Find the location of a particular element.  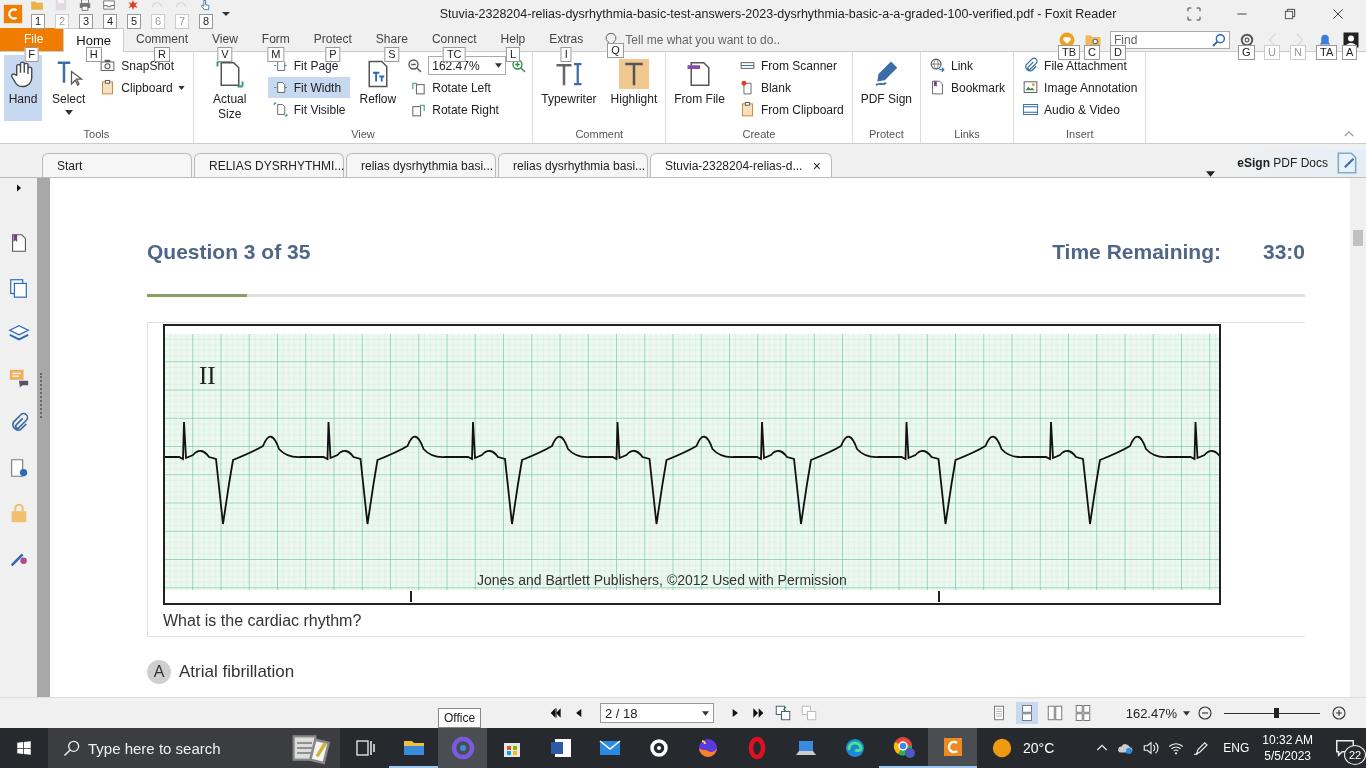

credit-text: Jones and Bartlett Publishers, ©2012 Used with Permission is located at coordinates (662, 580).